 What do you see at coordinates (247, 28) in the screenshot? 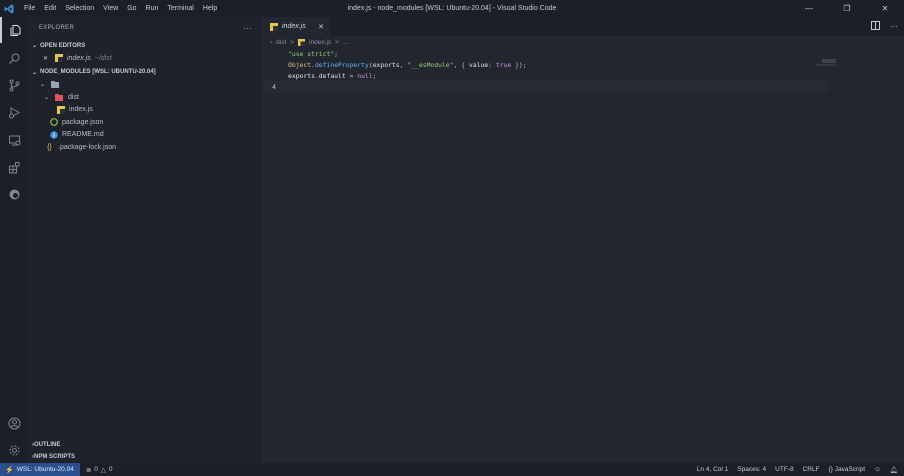
I see `more-actions-button: ···` at bounding box center [247, 28].